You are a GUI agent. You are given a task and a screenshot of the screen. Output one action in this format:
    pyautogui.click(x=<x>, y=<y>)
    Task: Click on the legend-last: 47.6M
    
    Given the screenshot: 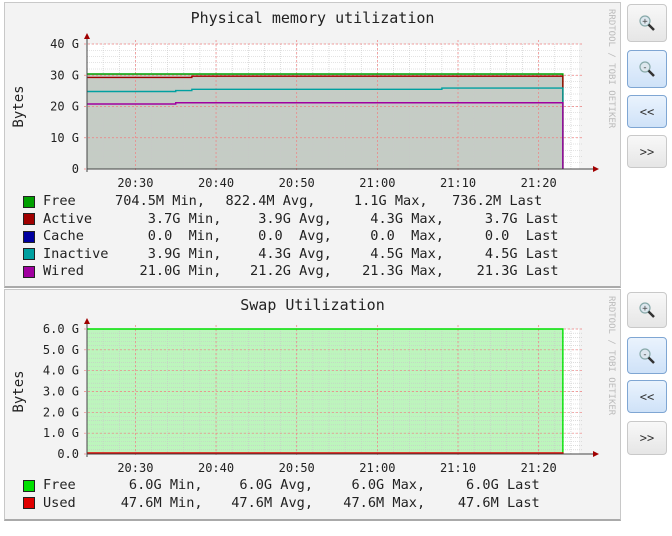 What is the action you would take?
    pyautogui.click(x=478, y=502)
    